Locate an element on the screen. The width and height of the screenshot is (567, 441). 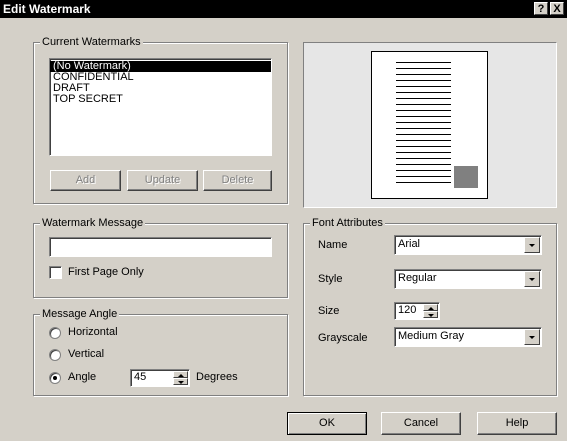
font-size-label: Size is located at coordinates (329, 311).